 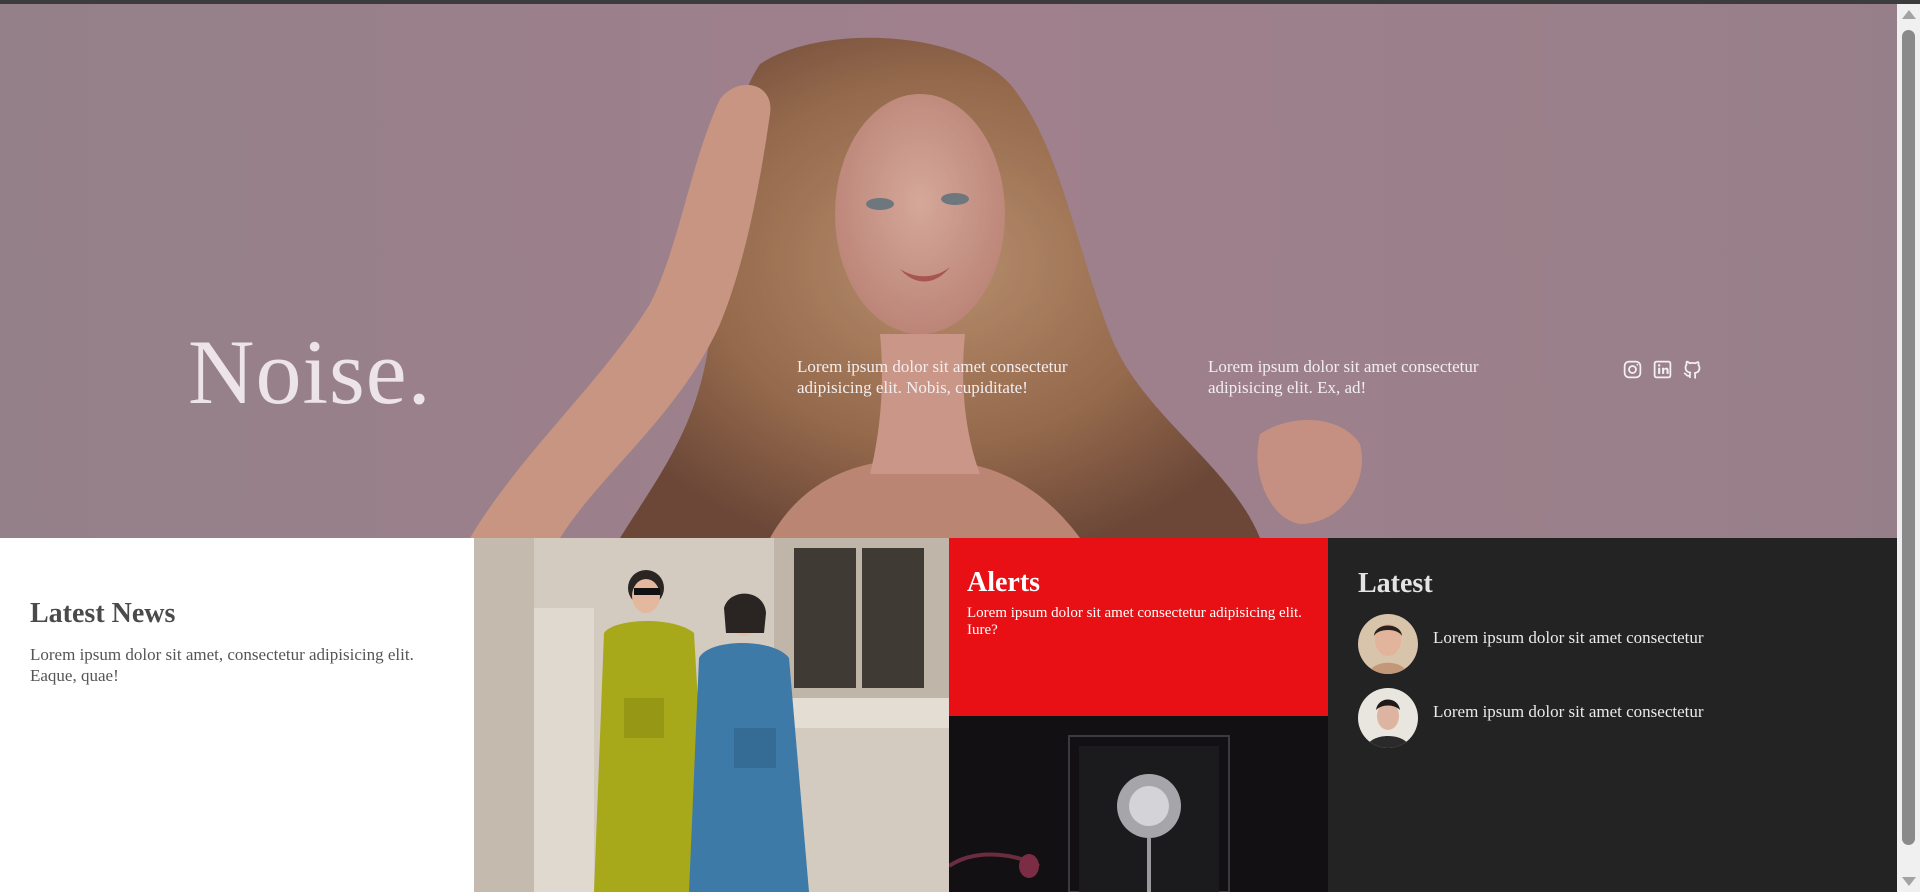 I want to click on glass-rose-photo, so click(x=1138, y=804).